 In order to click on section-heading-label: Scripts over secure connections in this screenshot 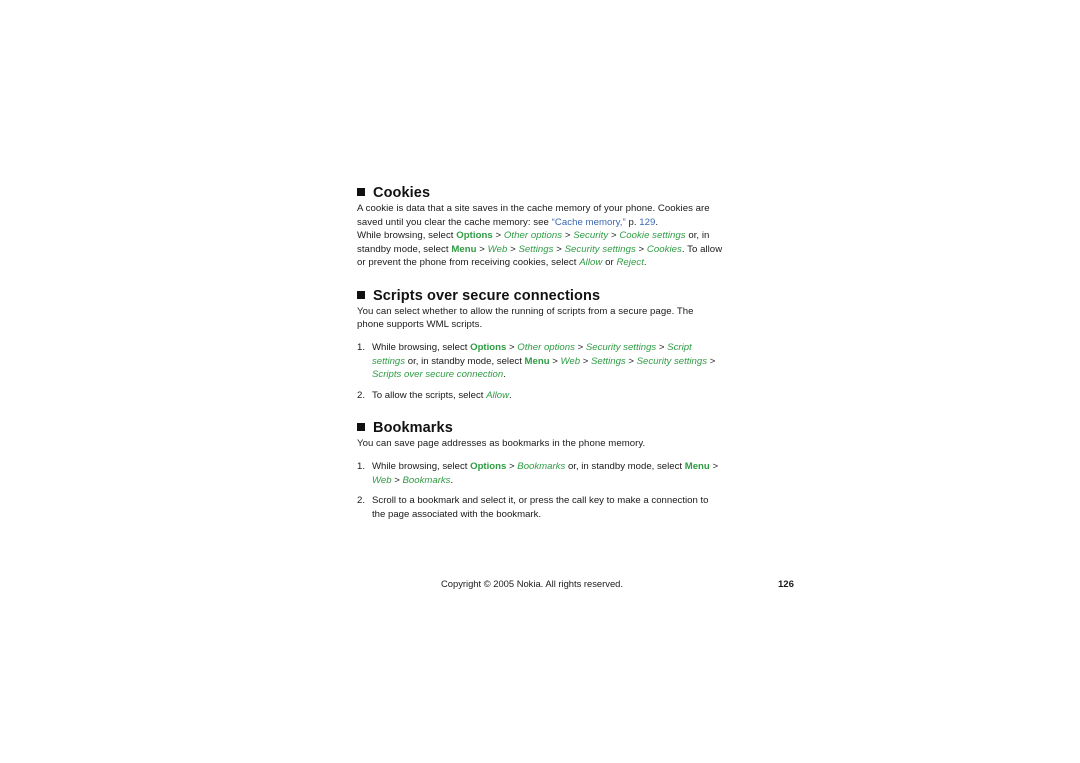, I will do `click(487, 295)`.